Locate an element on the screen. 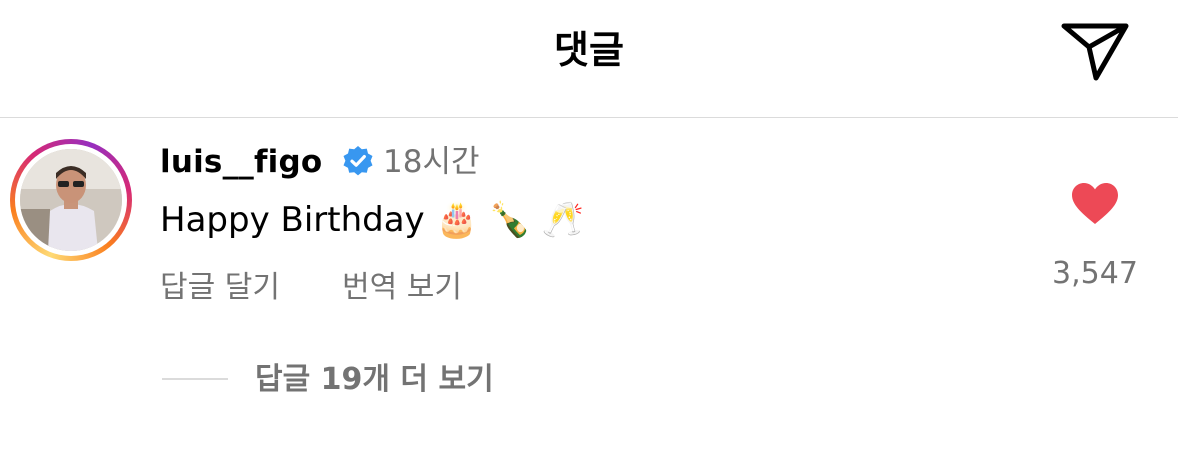 This screenshot has height=450, width=1178. comment-text: Happy Birthday 🎂 🍾 🥂 is located at coordinates (372, 220).